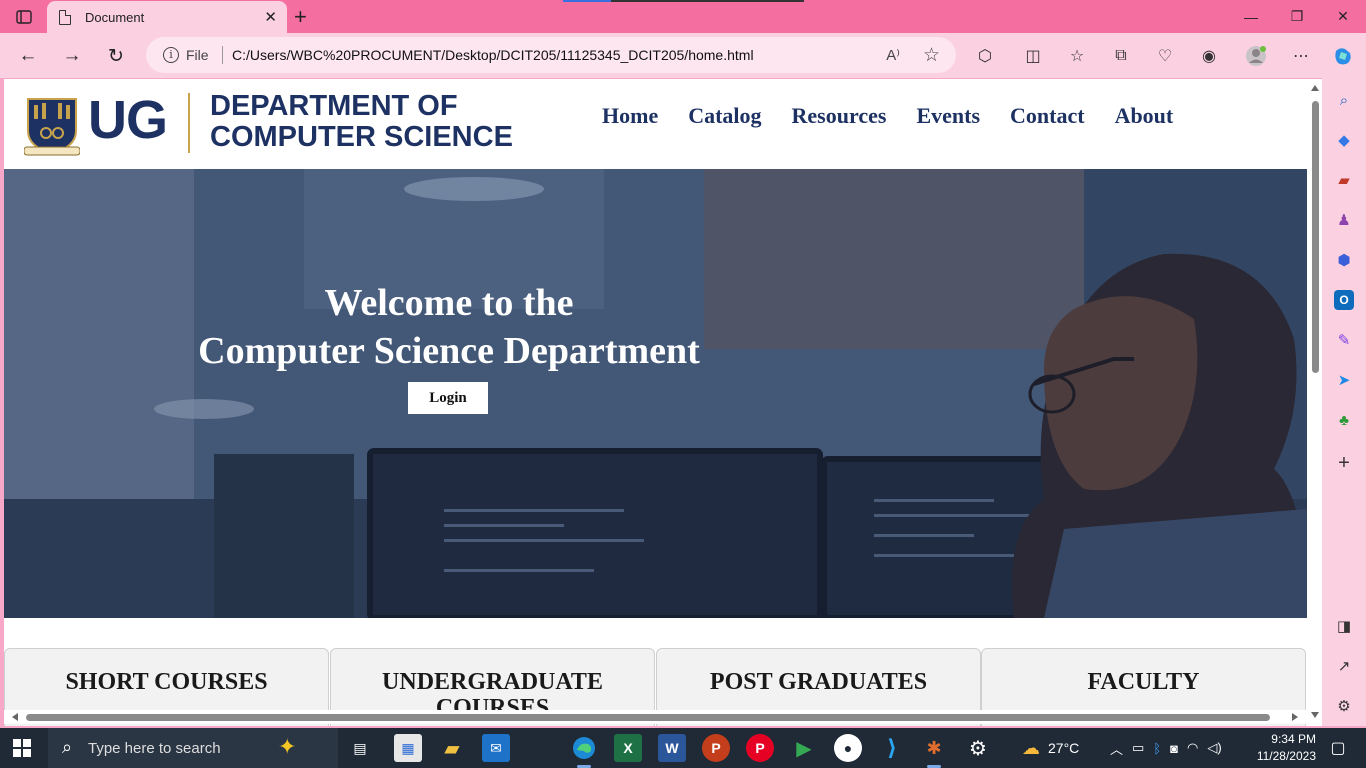 Image resolution: width=1366 pixels, height=768 pixels. Describe the element at coordinates (116, 56) in the screenshot. I see `refresh-button: ↻` at that location.